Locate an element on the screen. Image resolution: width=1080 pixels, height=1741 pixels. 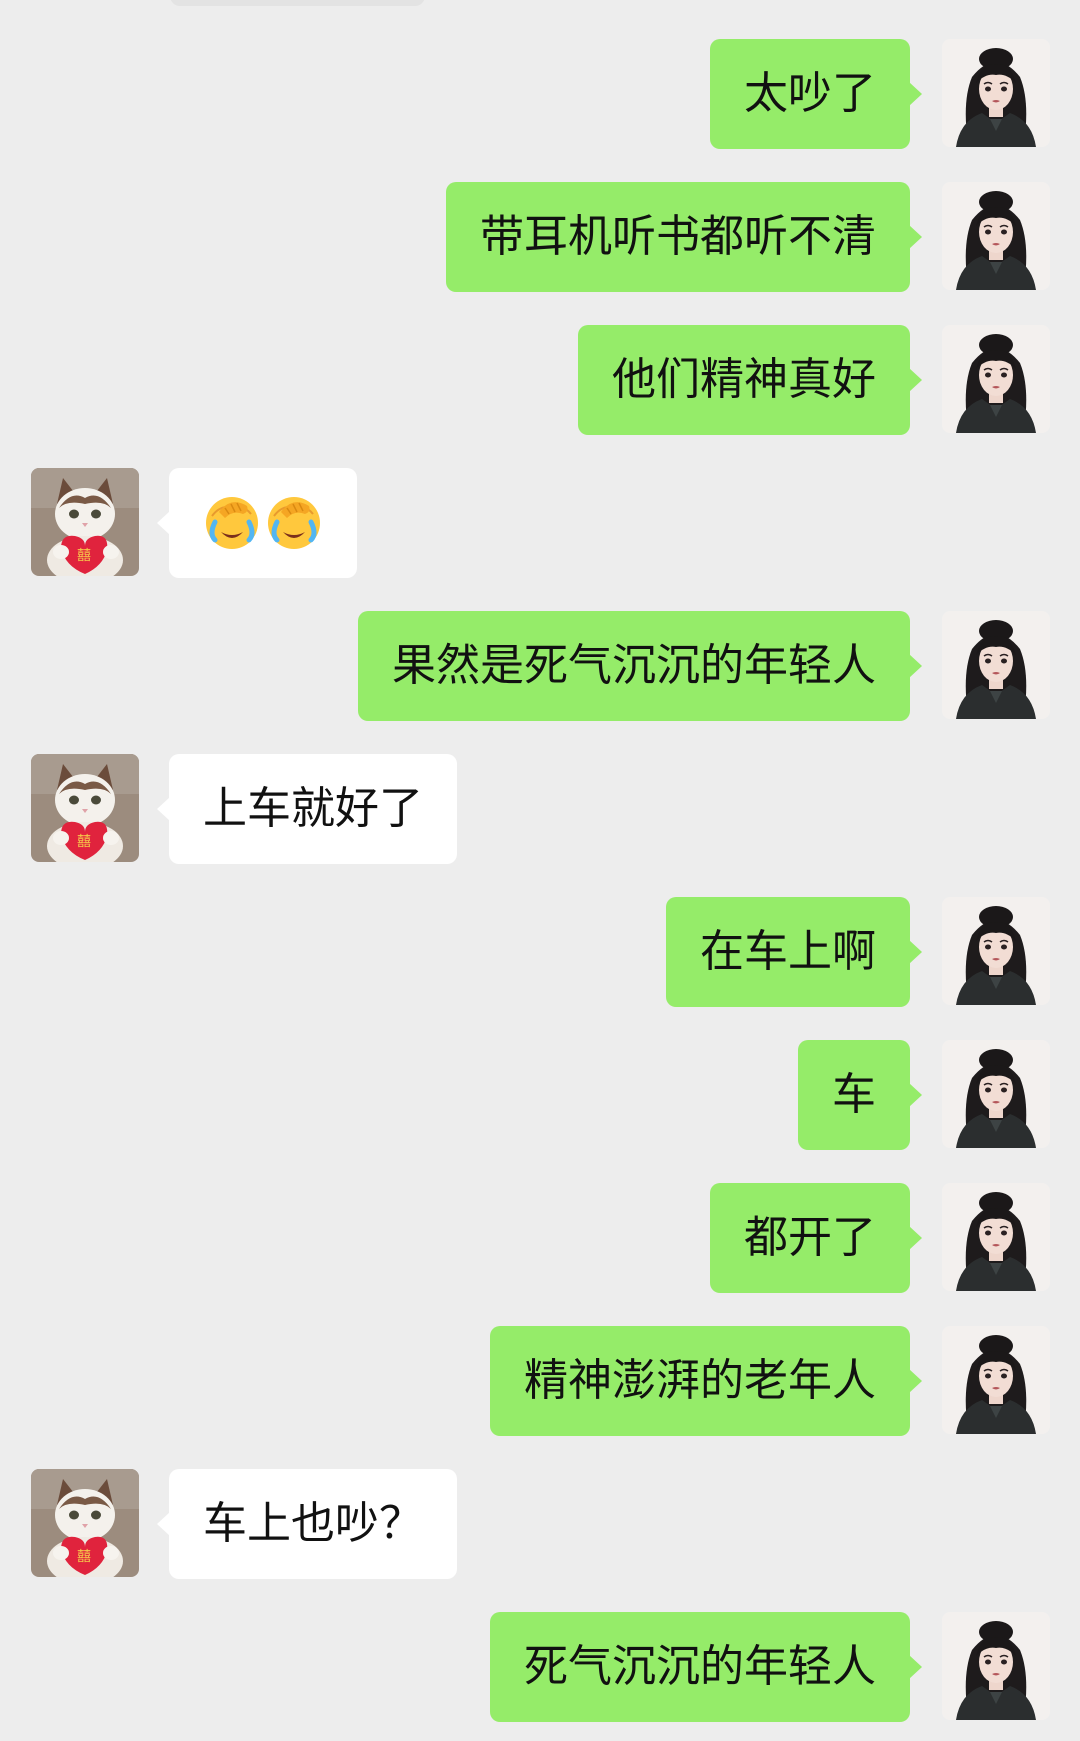
message-row-sent: 死气沉沉的年轻人 is located at coordinates (540, 1667).